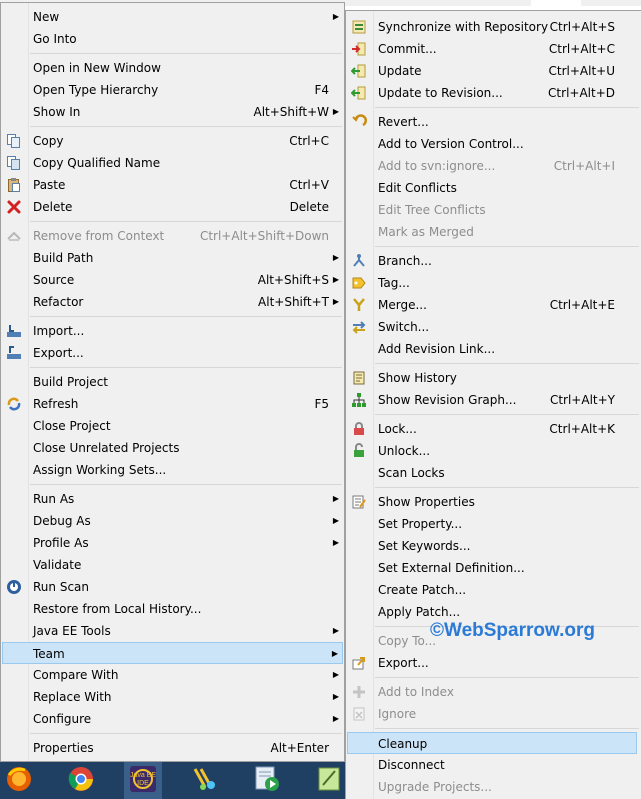  What do you see at coordinates (14, 352) in the screenshot?
I see `export-icon` at bounding box center [14, 352].